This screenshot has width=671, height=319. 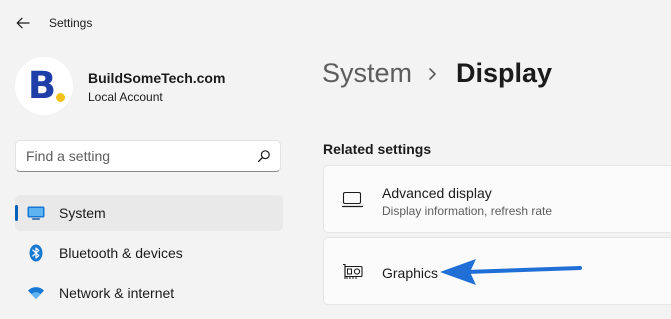 I want to click on search-box, so click(x=148, y=156).